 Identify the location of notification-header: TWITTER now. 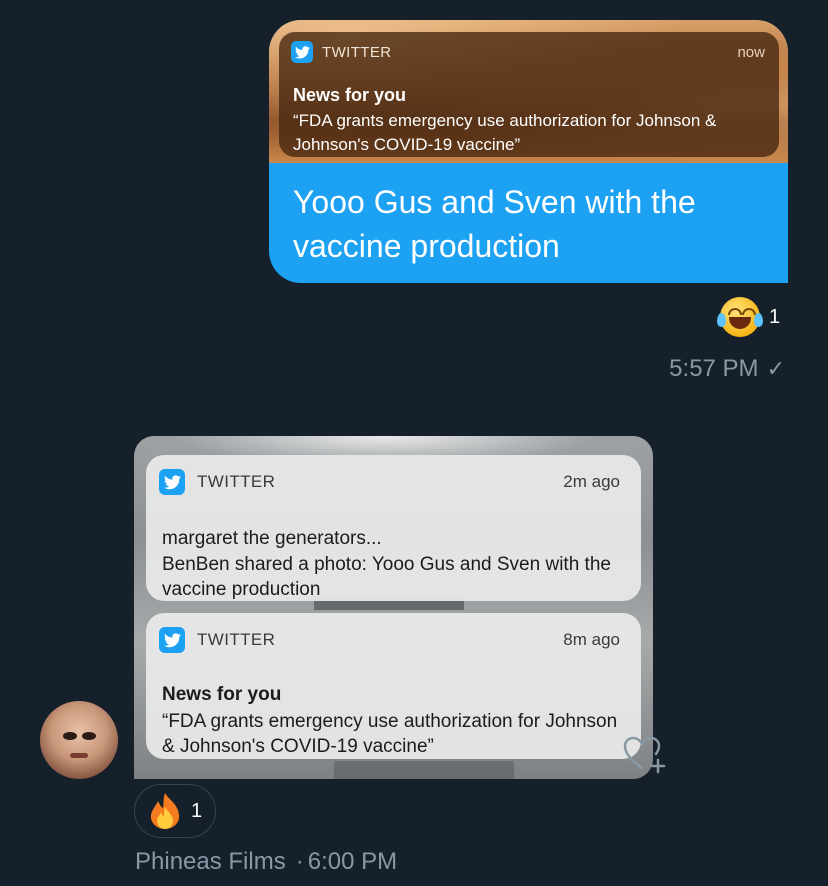
(528, 52).